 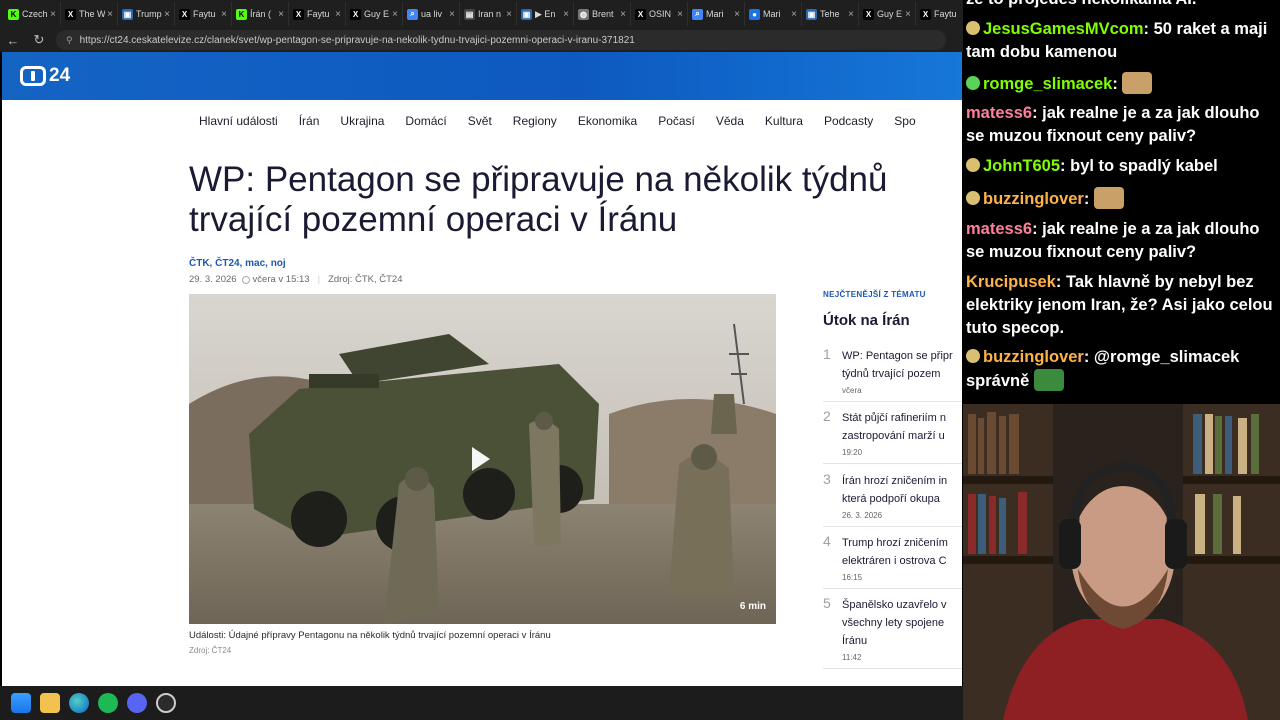 What do you see at coordinates (852, 657) in the screenshot?
I see `item-time: 11:42` at bounding box center [852, 657].